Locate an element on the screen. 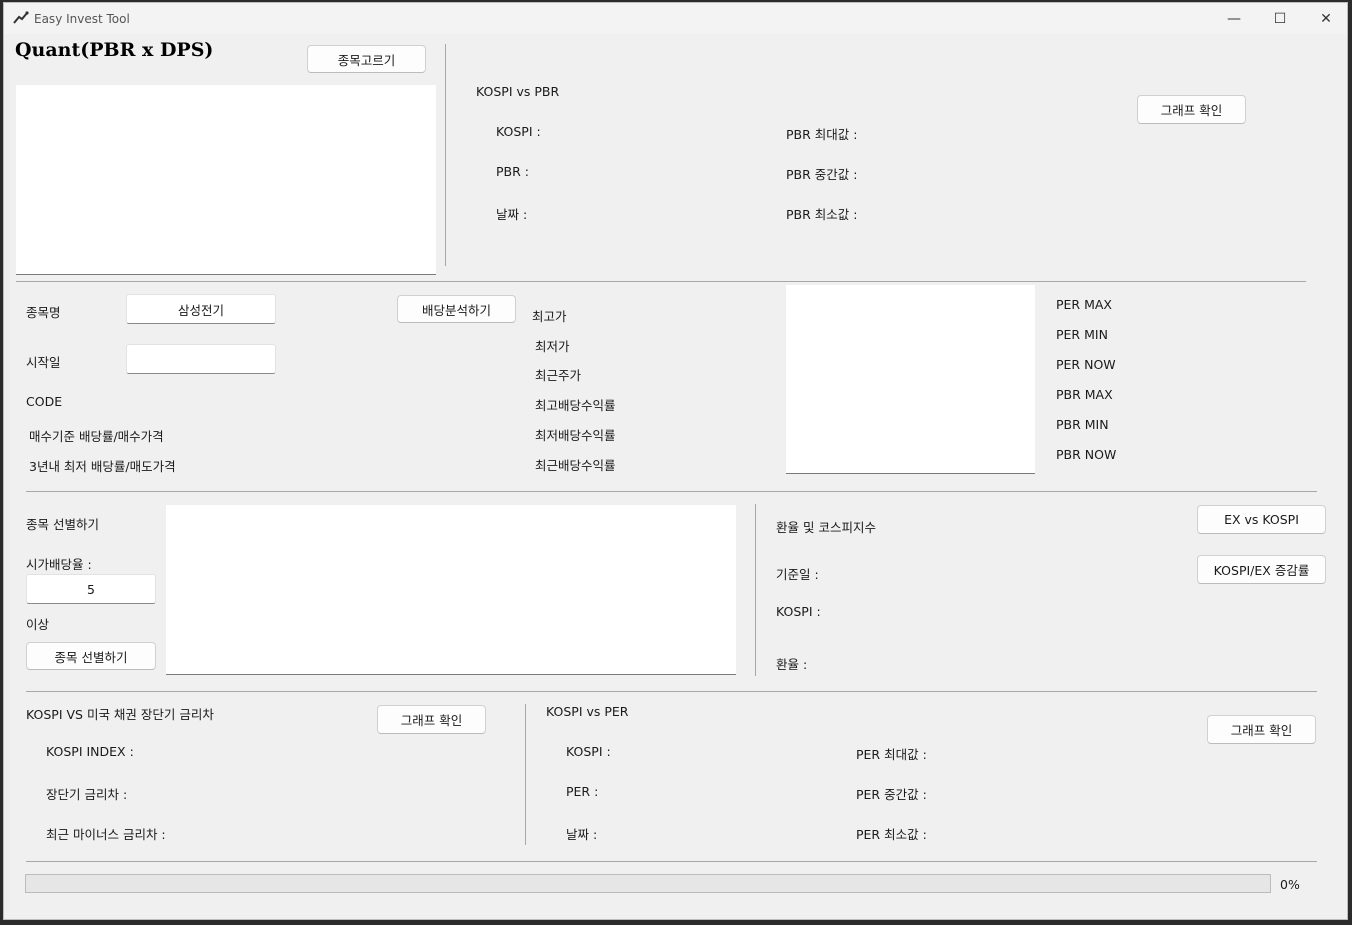 This screenshot has width=1352, height=925. minimize-button: — is located at coordinates (1234, 18).